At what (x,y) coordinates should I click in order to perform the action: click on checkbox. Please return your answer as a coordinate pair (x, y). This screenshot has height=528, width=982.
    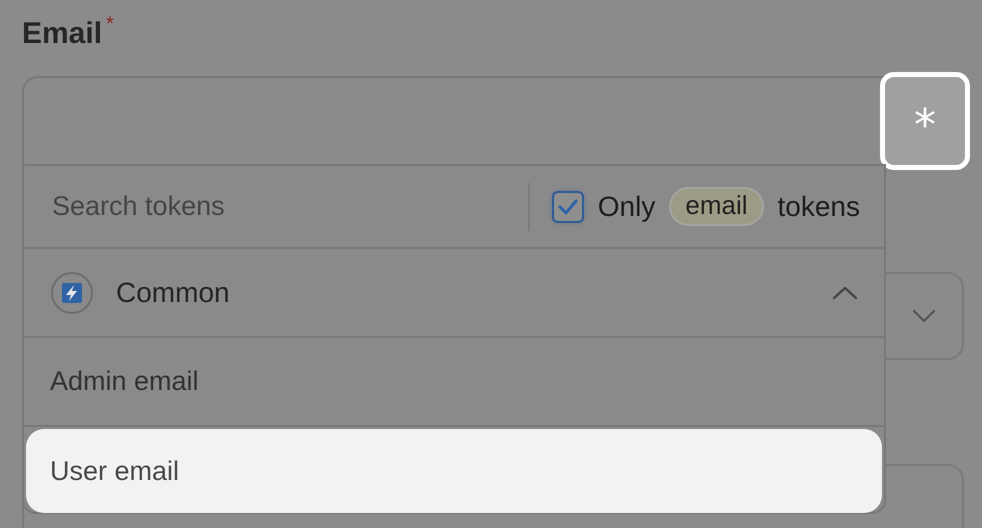
    Looking at the image, I should click on (568, 206).